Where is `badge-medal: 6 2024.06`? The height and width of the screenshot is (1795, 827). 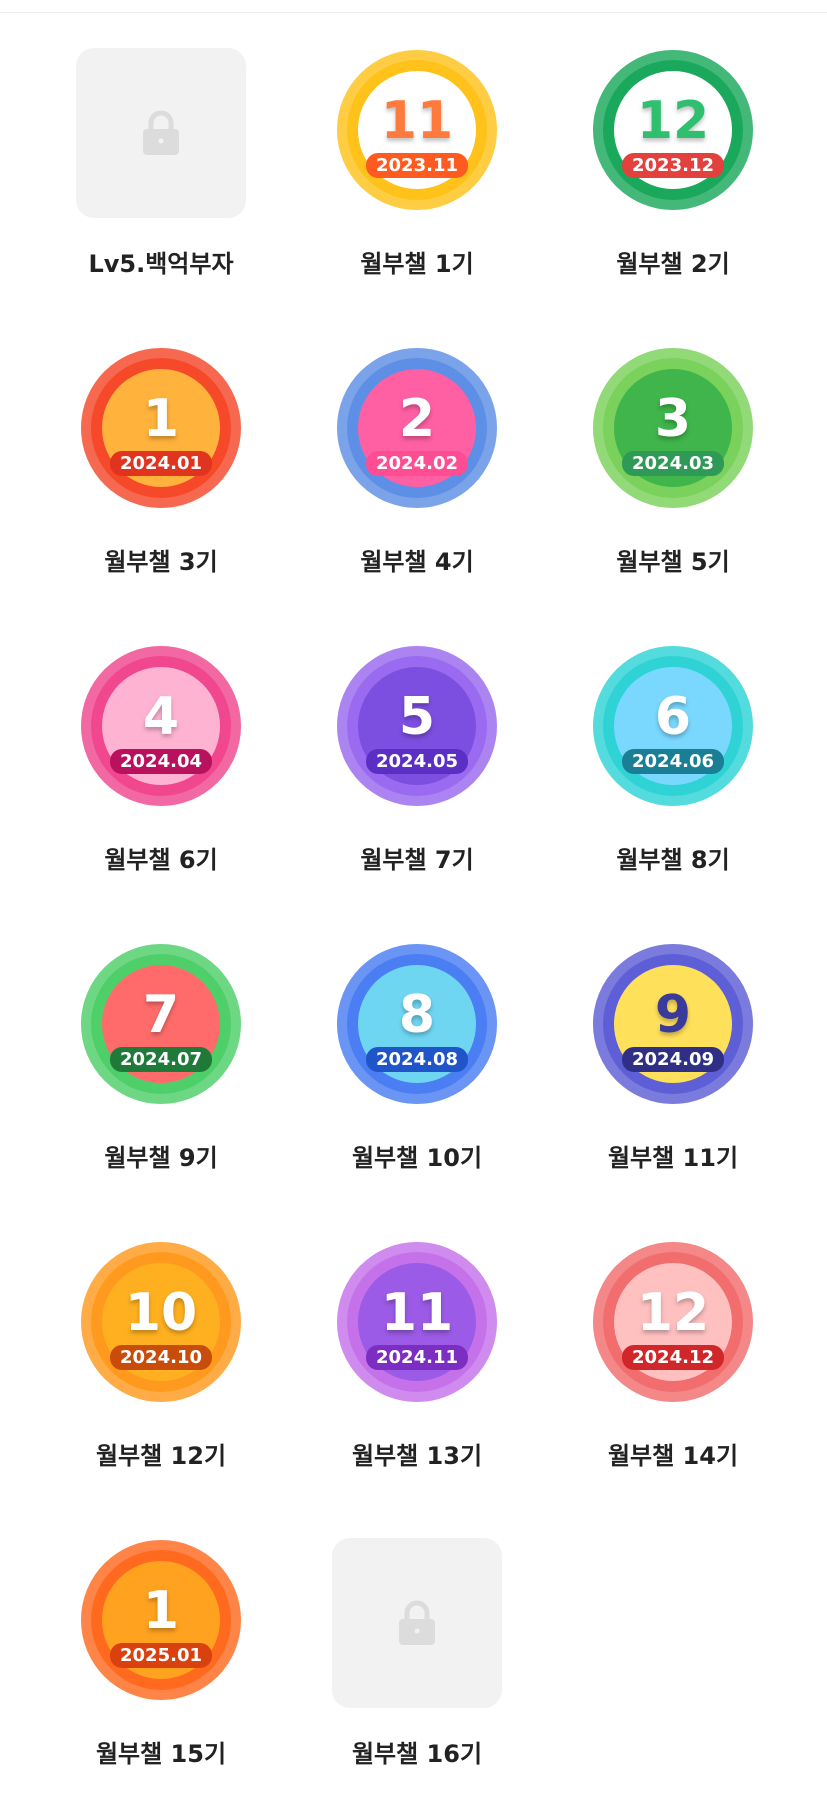 badge-medal: 6 2024.06 is located at coordinates (673, 726).